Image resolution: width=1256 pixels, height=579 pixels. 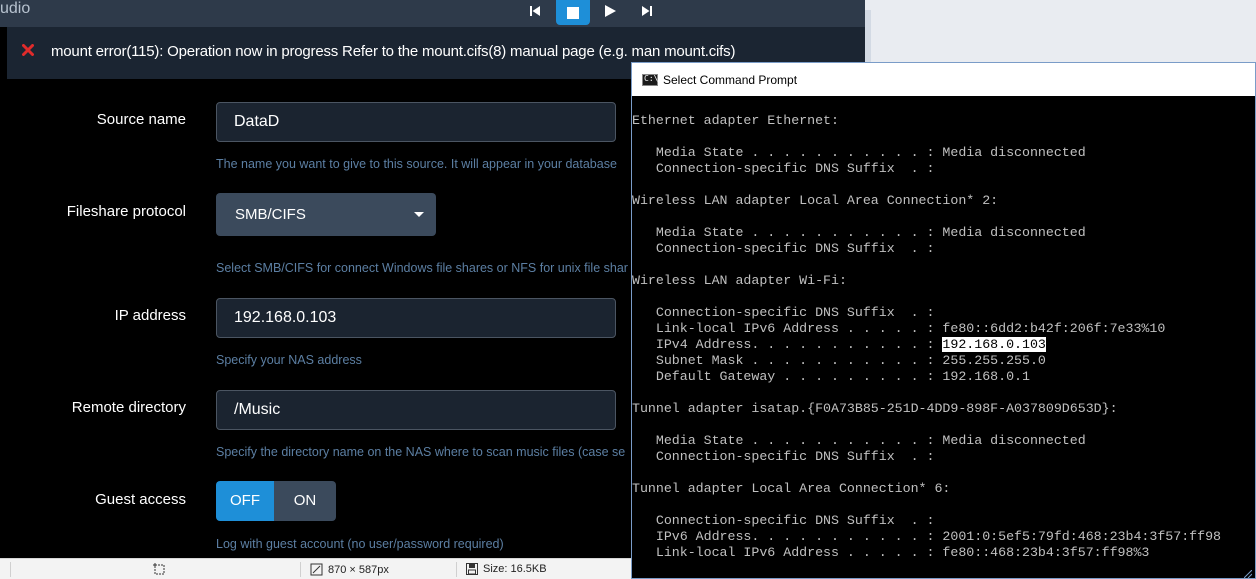 I want to click on console-line: Tunnel adapter Local Area Connection* 6:, so click(x=791, y=488).